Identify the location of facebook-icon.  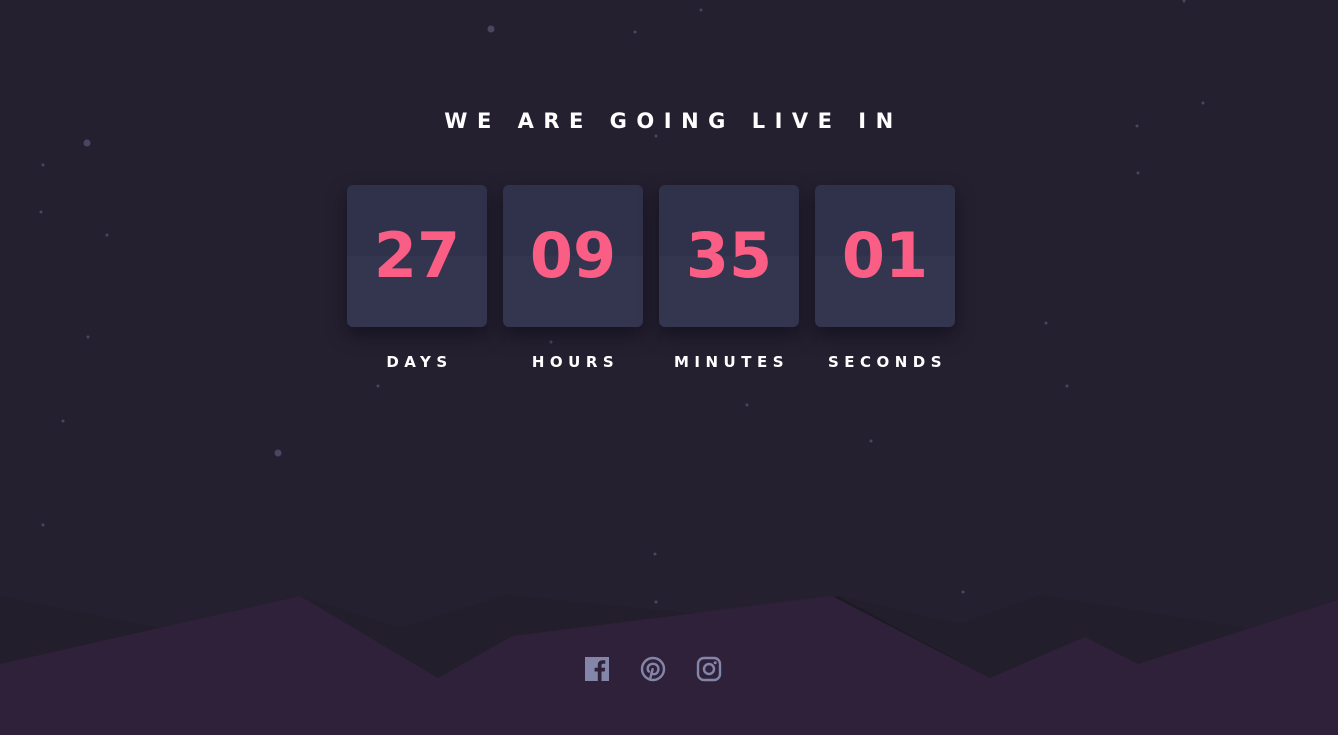
(597, 669).